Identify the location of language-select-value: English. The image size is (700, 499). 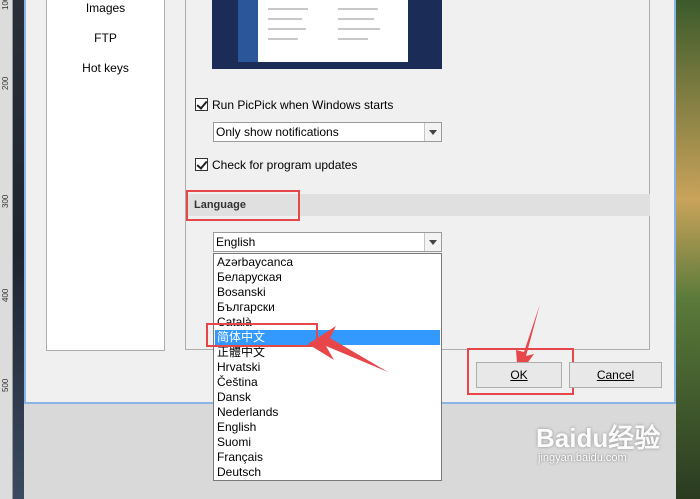
(236, 242).